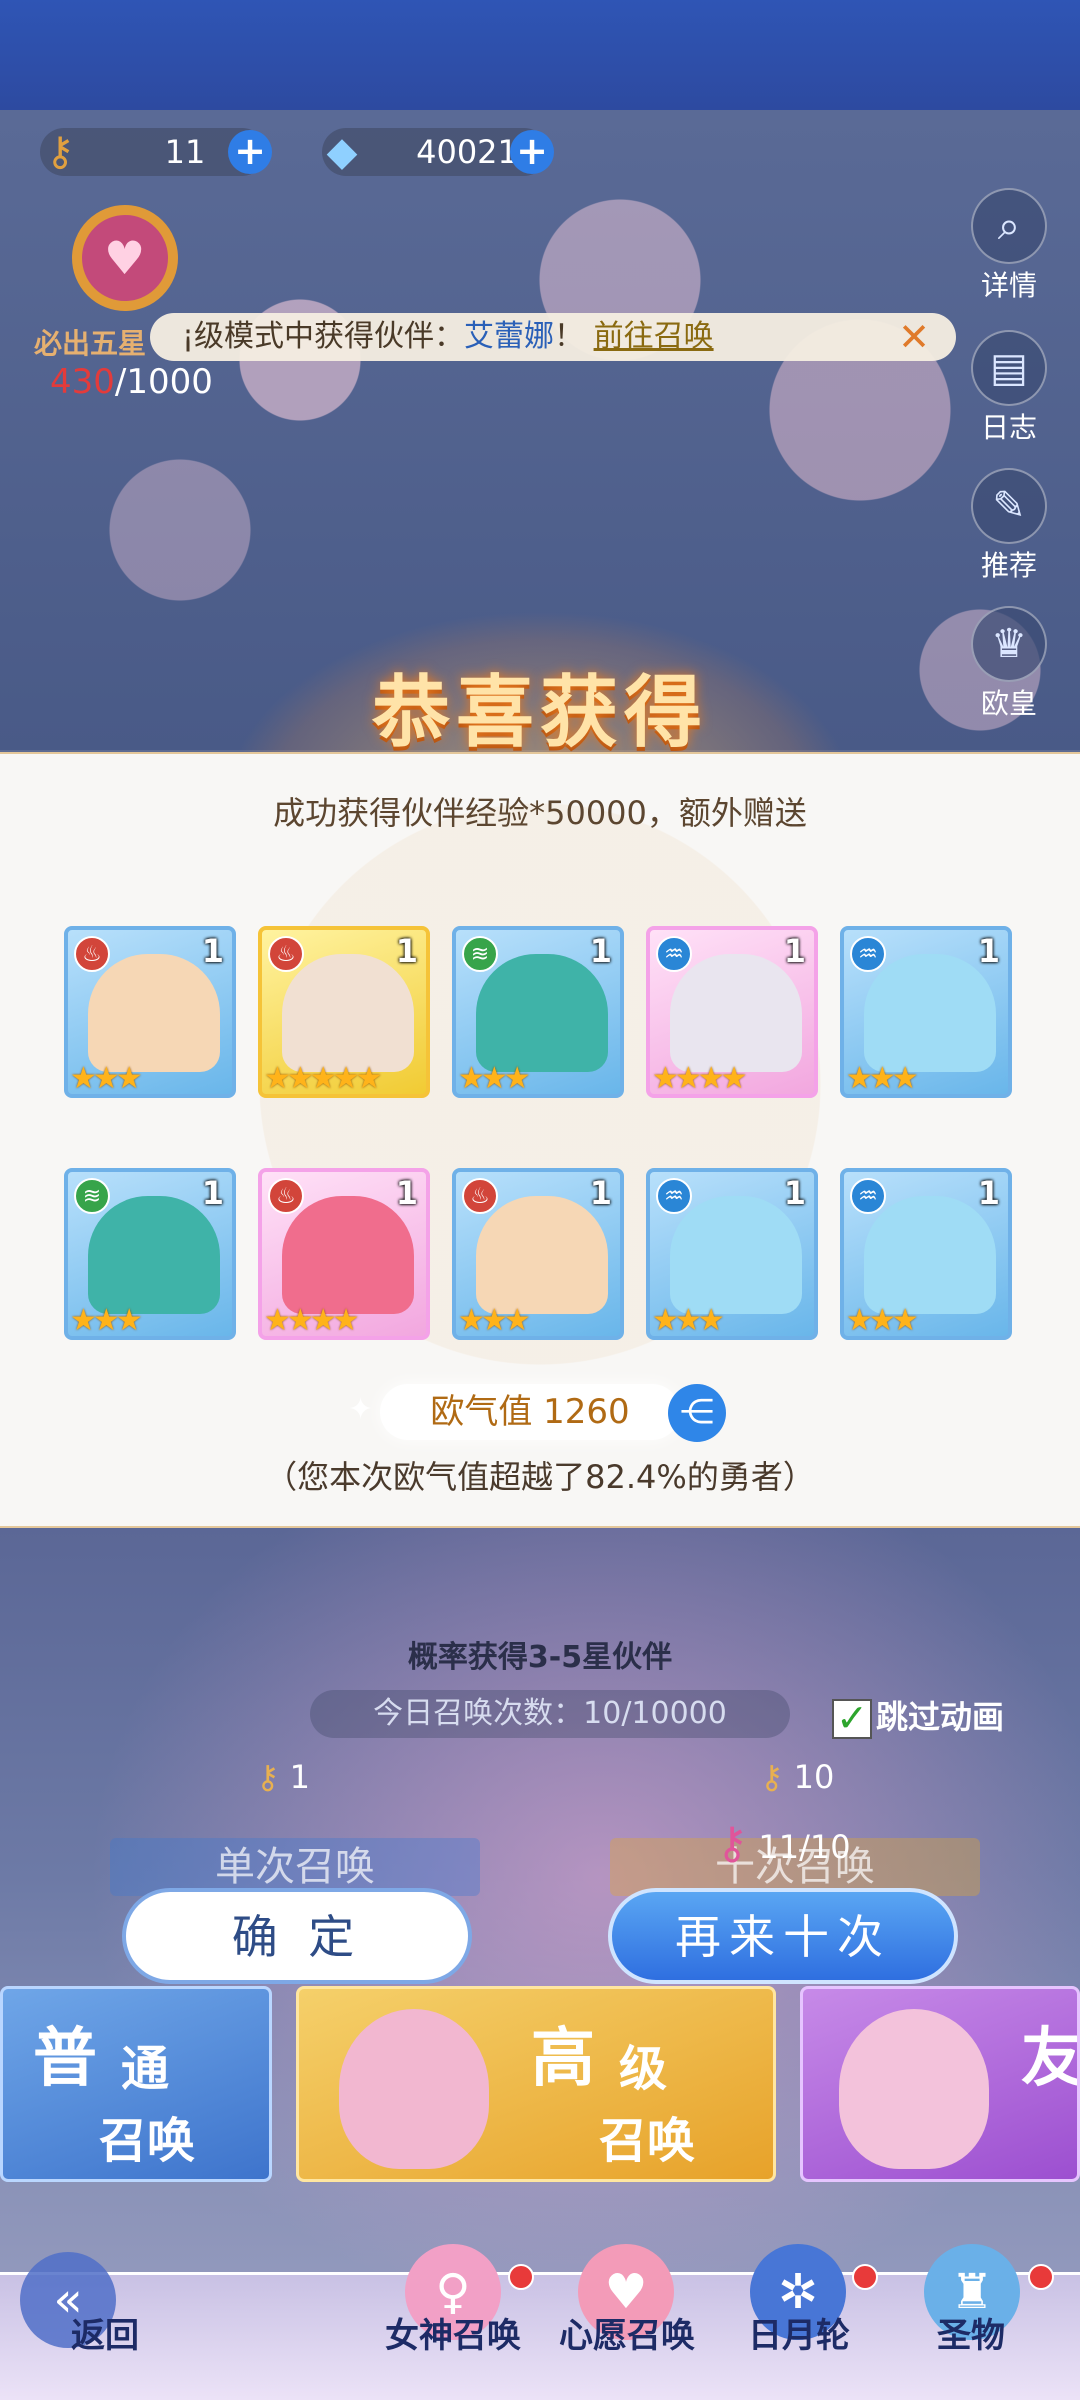  I want to click on nav-relics: 圣物, so click(971, 2332).